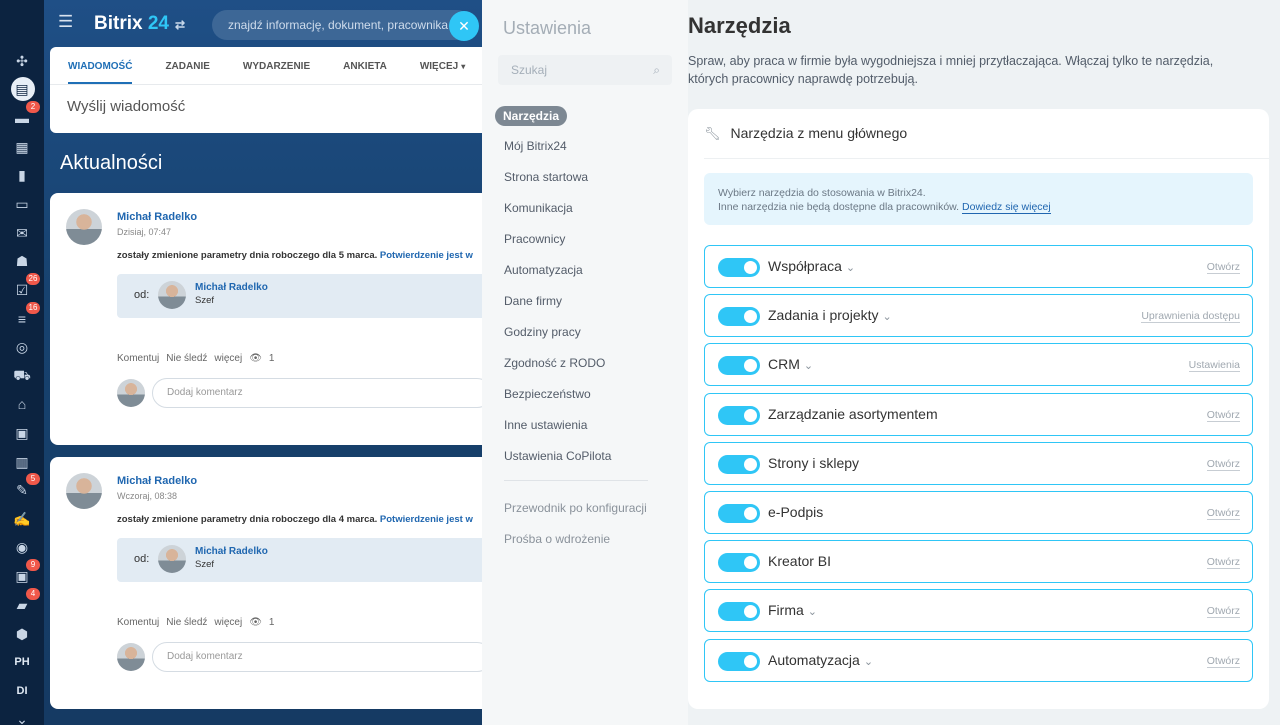 The height and width of the screenshot is (725, 1280). What do you see at coordinates (187, 72) in the screenshot?
I see `tab-task: ZADANIE` at bounding box center [187, 72].